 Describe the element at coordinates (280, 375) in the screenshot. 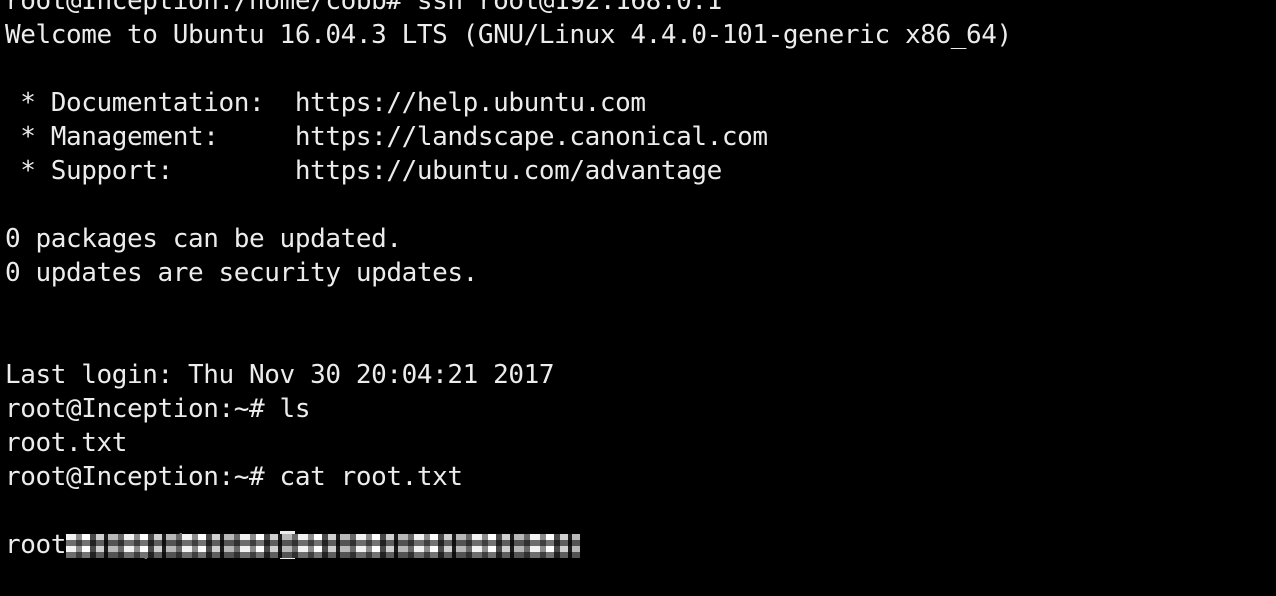

I see `terminal-line-last-login: Last login: Thu Nov 30 20:04:21 2017` at that location.